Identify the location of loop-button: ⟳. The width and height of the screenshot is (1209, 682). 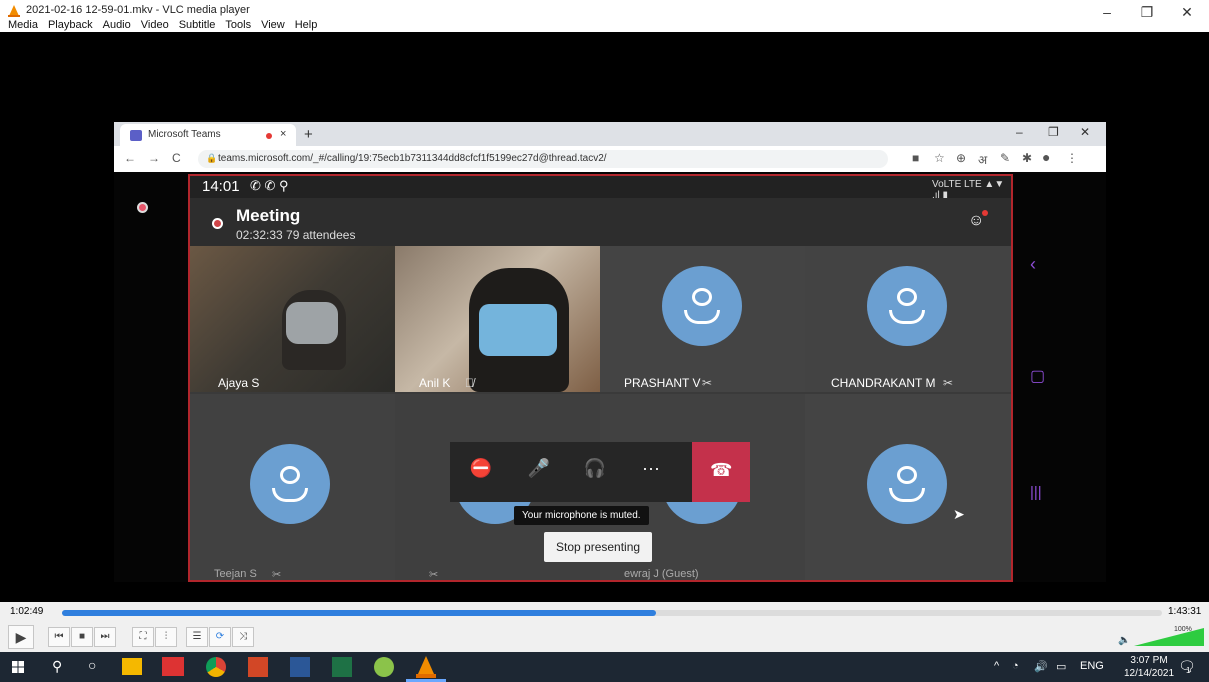
(220, 637).